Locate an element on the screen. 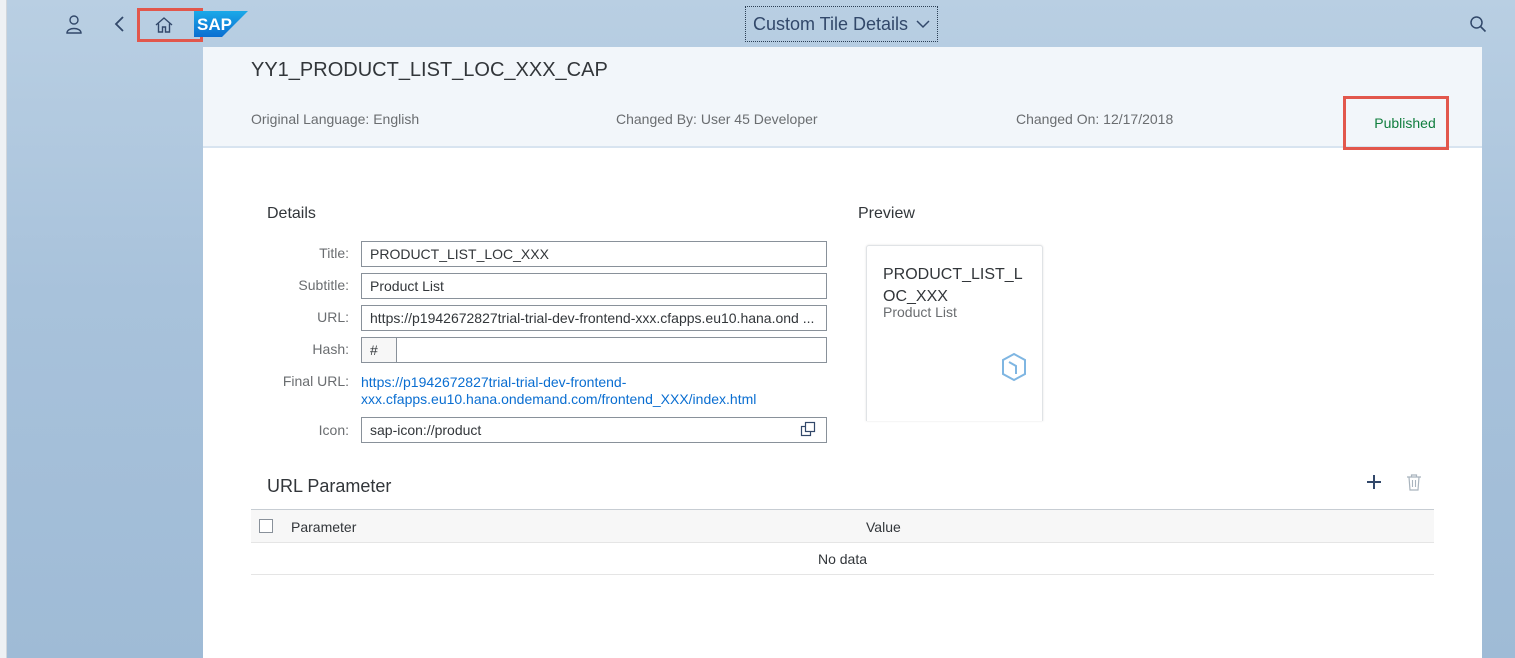 This screenshot has width=1515, height=658. search-button is located at coordinates (1478, 24).